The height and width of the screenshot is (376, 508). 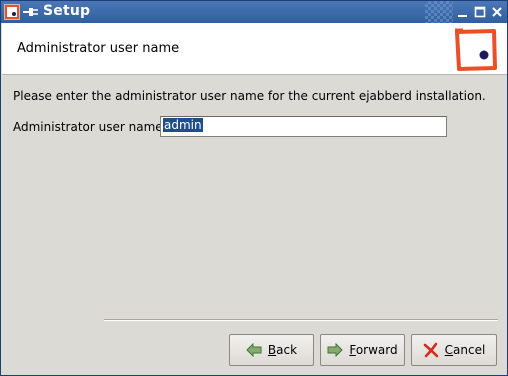 What do you see at coordinates (480, 12) in the screenshot?
I see `maximize-icon` at bounding box center [480, 12].